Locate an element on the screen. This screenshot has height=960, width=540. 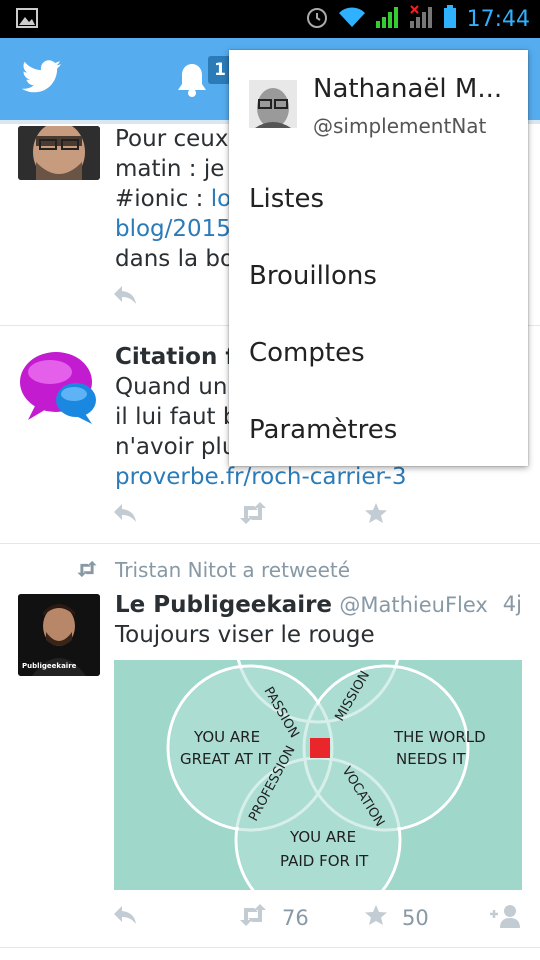
author-name: Le Publigeekaire is located at coordinates (223, 605).